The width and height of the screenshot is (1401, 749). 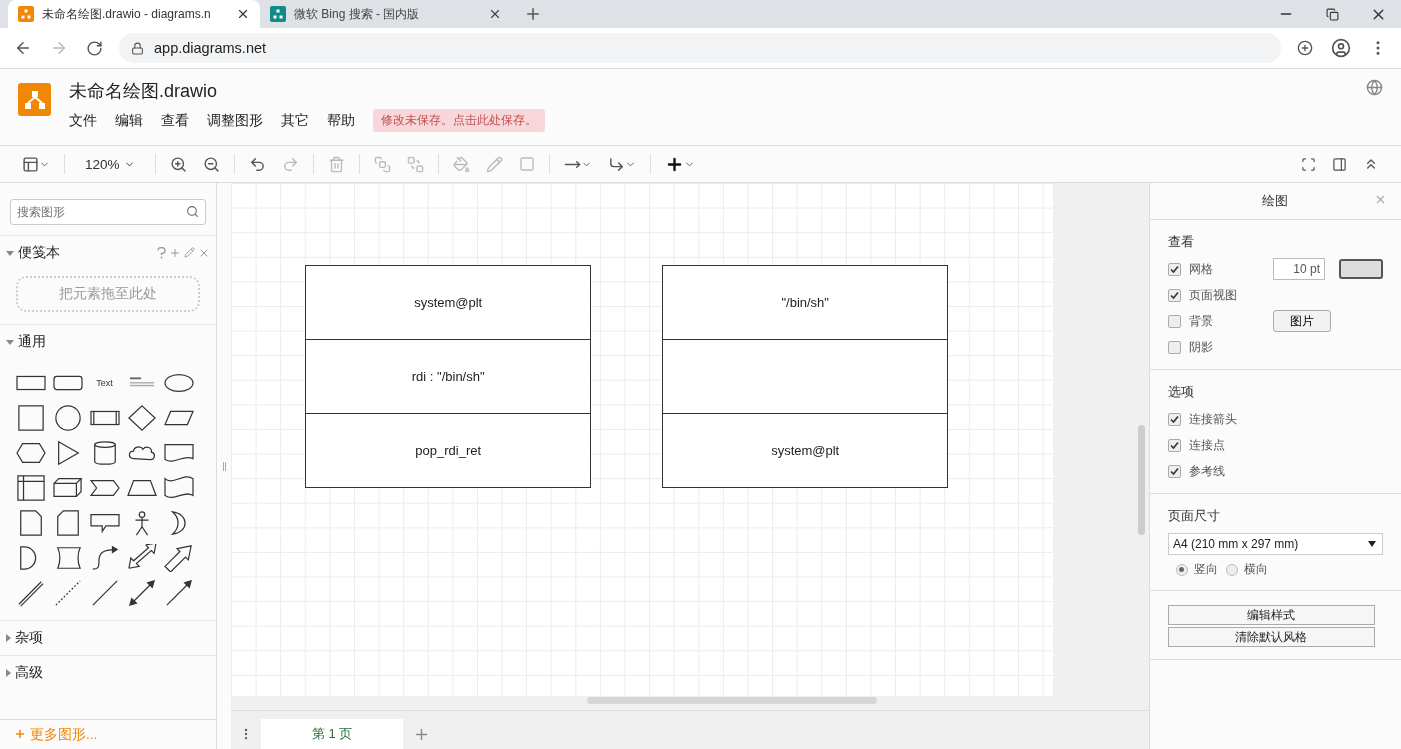 What do you see at coordinates (386, 14) in the screenshot?
I see `browser-tab: 微软 Bing 搜索 - 国内版` at bounding box center [386, 14].